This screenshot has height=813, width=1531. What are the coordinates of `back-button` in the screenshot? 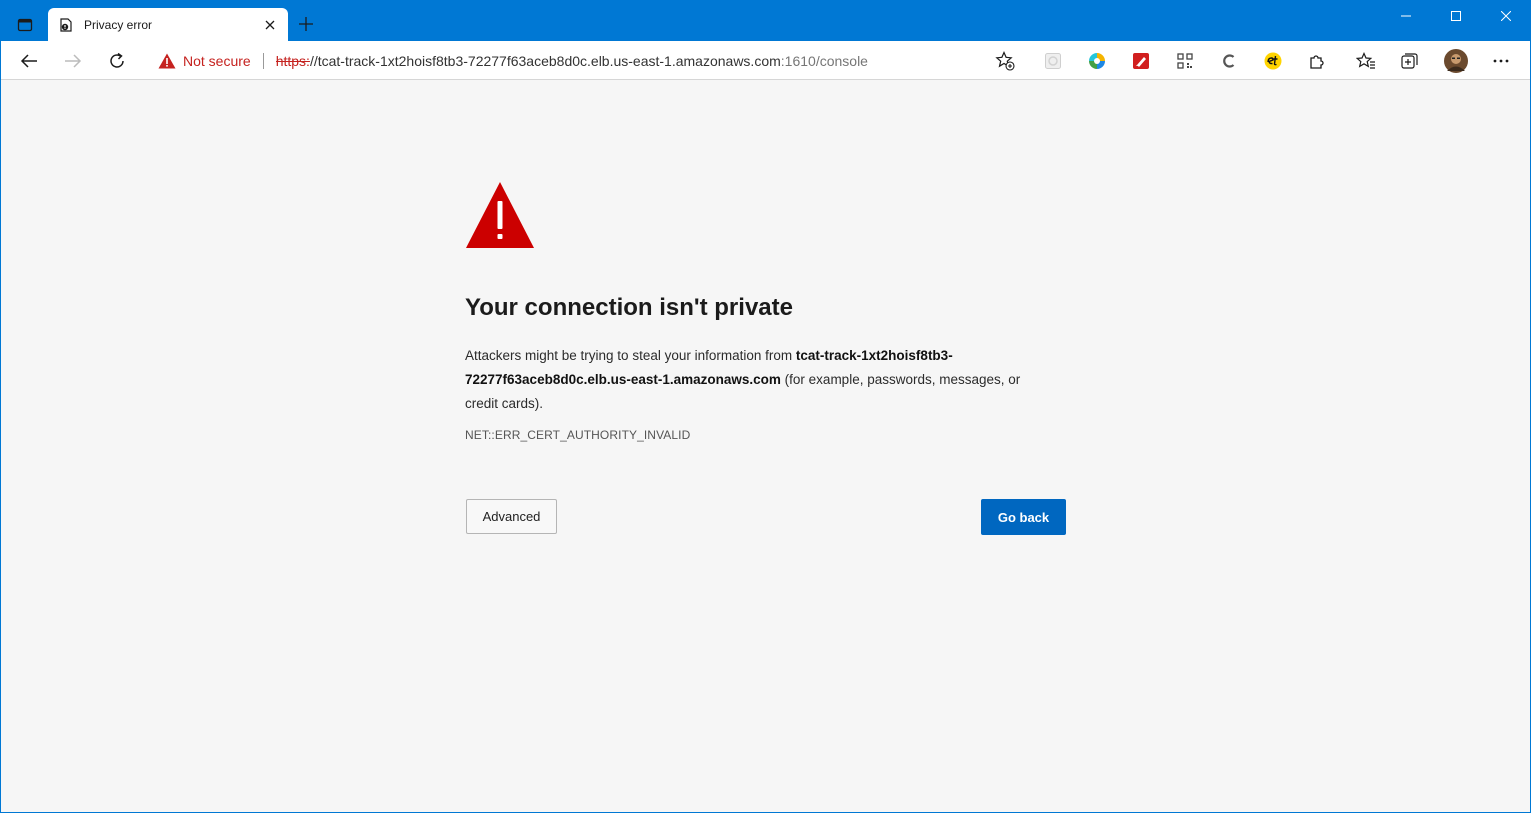 It's located at (29, 61).